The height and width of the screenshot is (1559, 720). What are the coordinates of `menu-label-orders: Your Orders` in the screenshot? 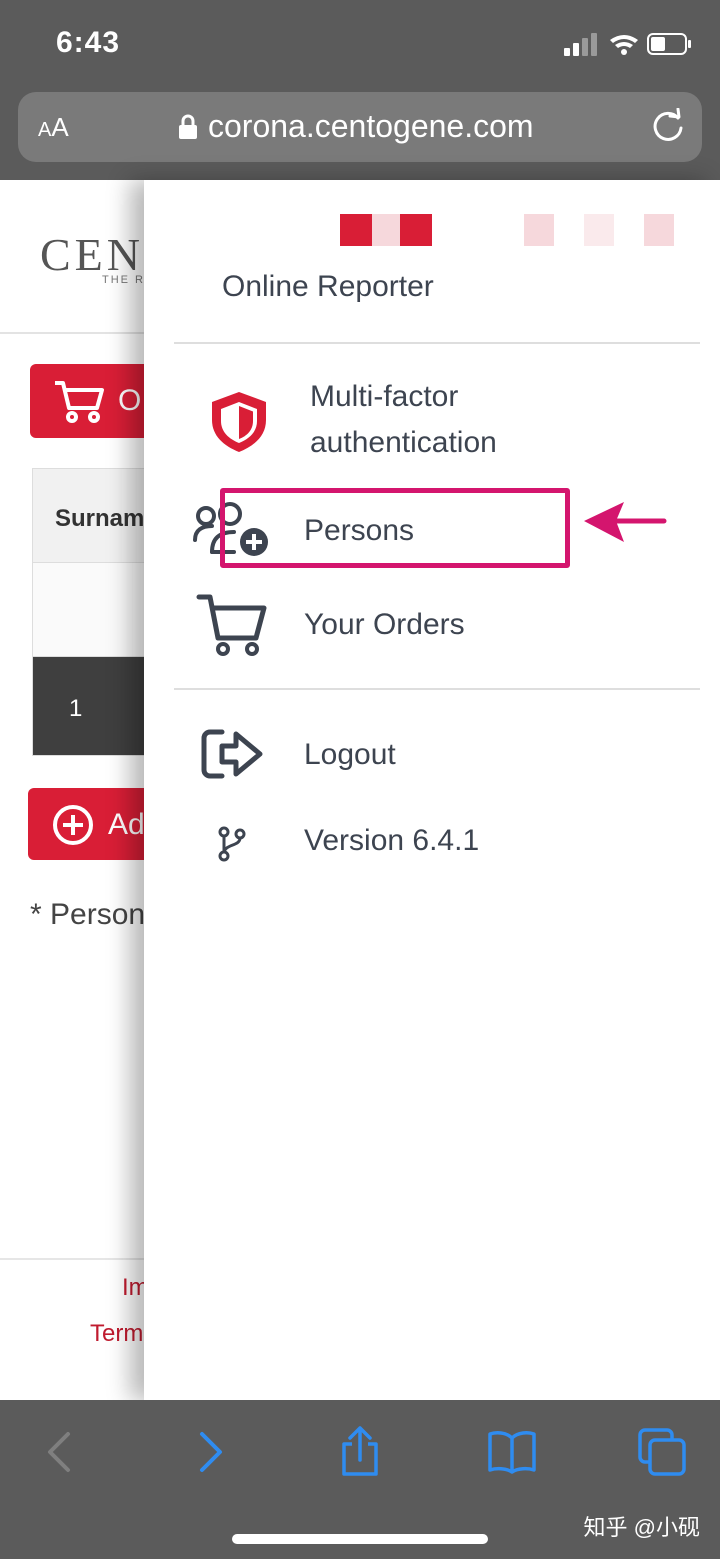 It's located at (384, 624).